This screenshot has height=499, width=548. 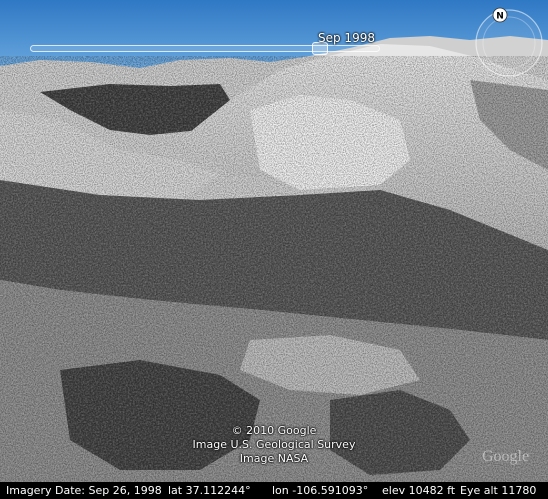 I want to click on eye-altitude-readout: Eye alt 11780, so click(x=498, y=490).